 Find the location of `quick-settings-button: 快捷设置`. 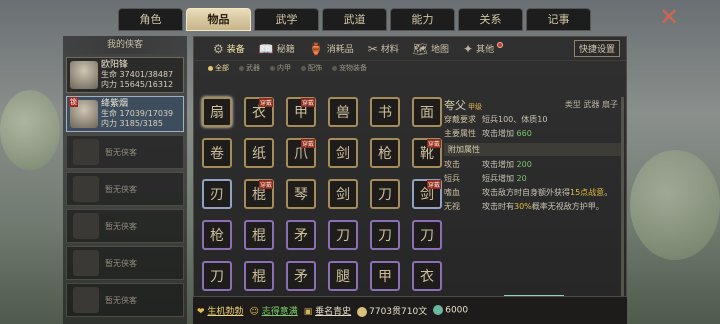

quick-settings-button: 快捷设置 is located at coordinates (596, 48).